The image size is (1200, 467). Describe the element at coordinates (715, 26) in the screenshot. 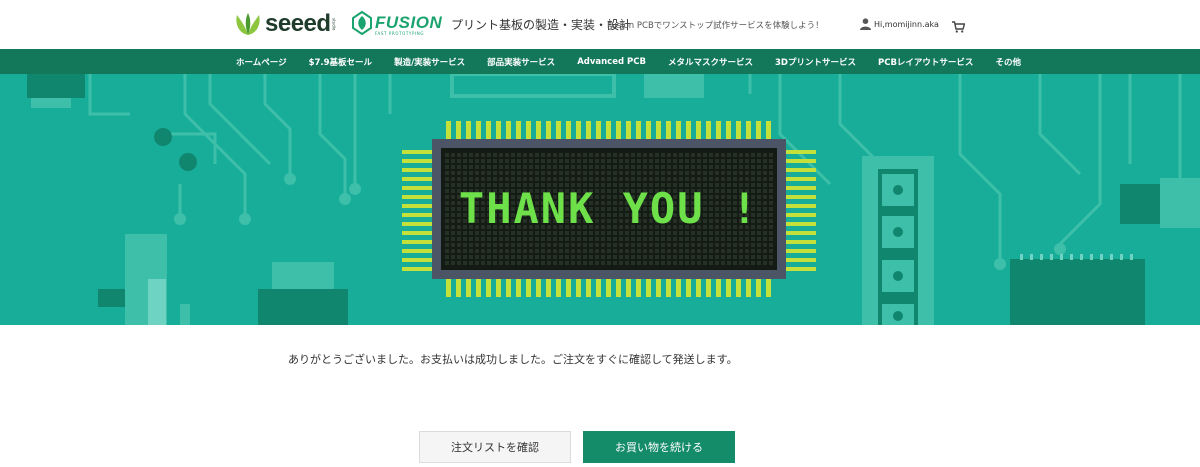

I see `header-subtitle: Fusion PCBでワンストップ試作サービスを体験しよう！` at that location.